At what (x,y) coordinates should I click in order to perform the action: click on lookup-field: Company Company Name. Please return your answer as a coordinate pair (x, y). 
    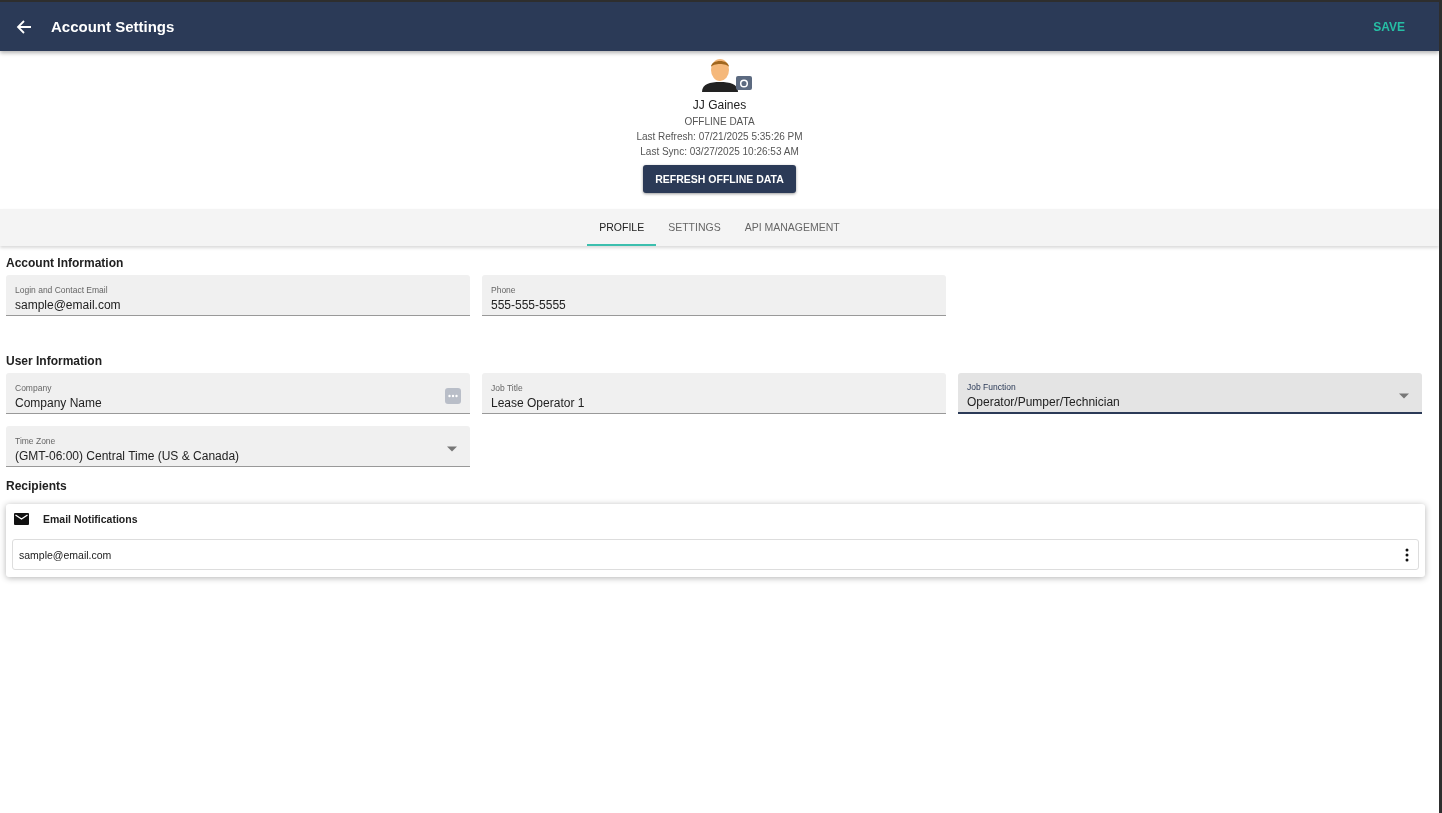
    Looking at the image, I should click on (238, 393).